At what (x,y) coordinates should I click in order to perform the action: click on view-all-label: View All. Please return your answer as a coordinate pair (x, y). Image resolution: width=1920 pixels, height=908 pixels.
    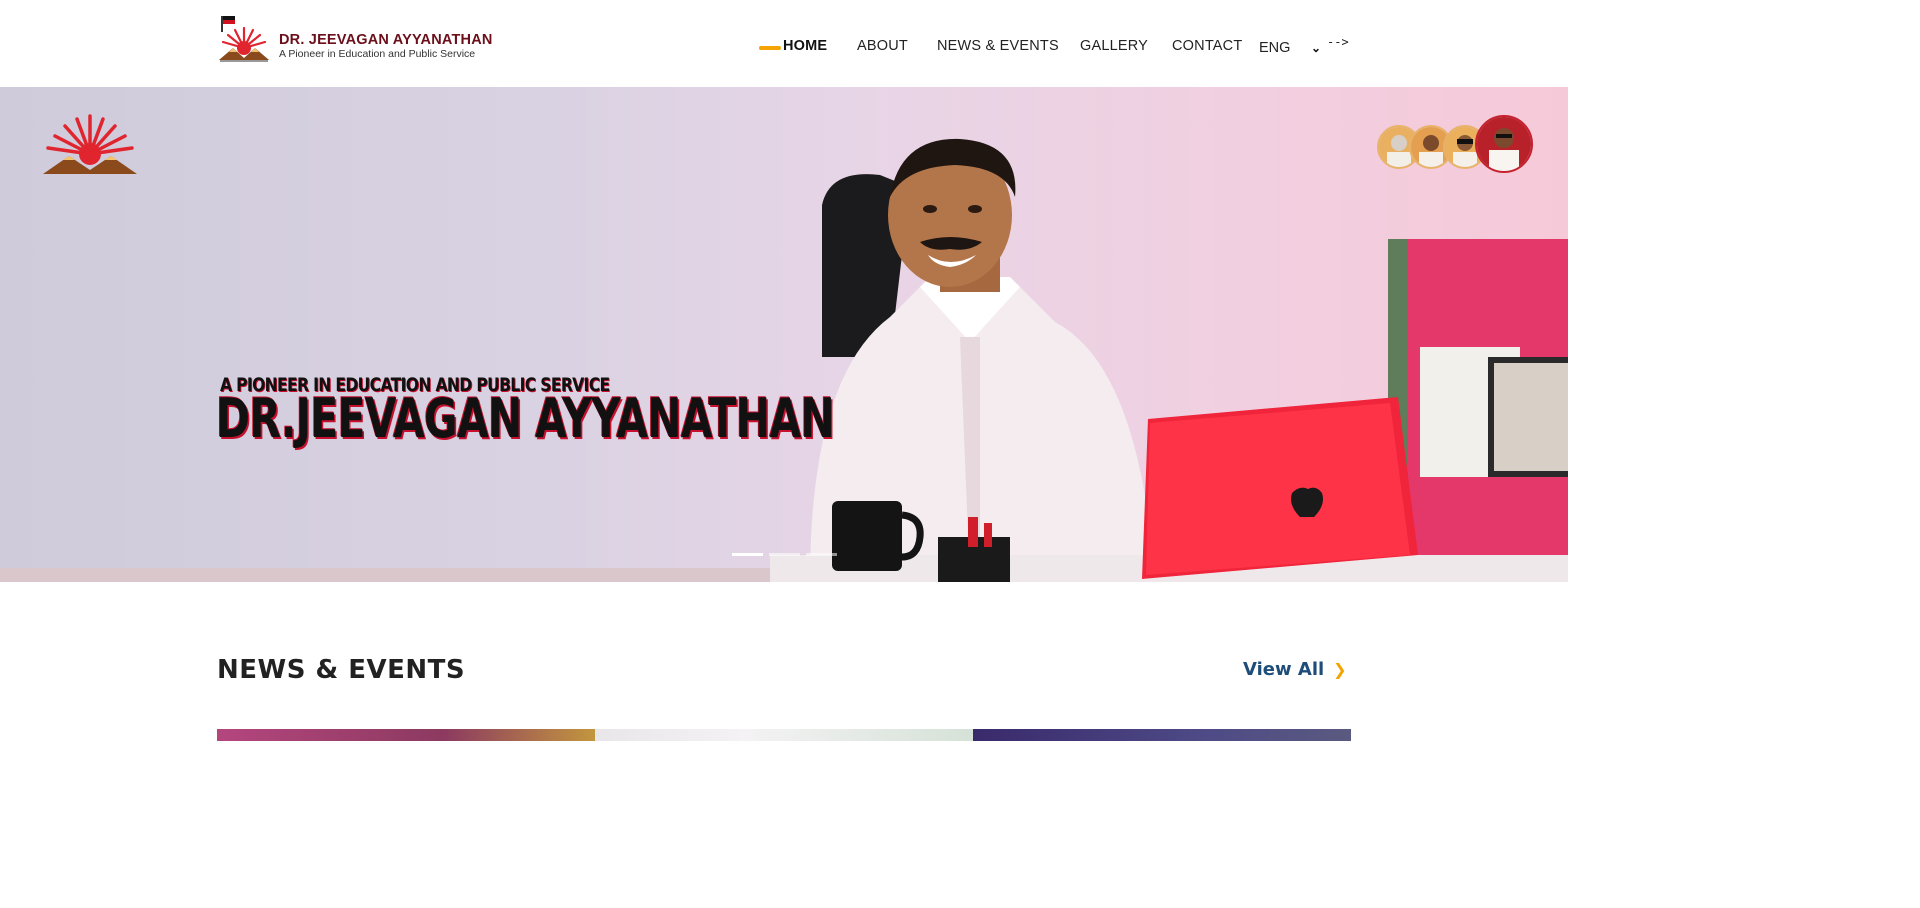
    Looking at the image, I should click on (1284, 669).